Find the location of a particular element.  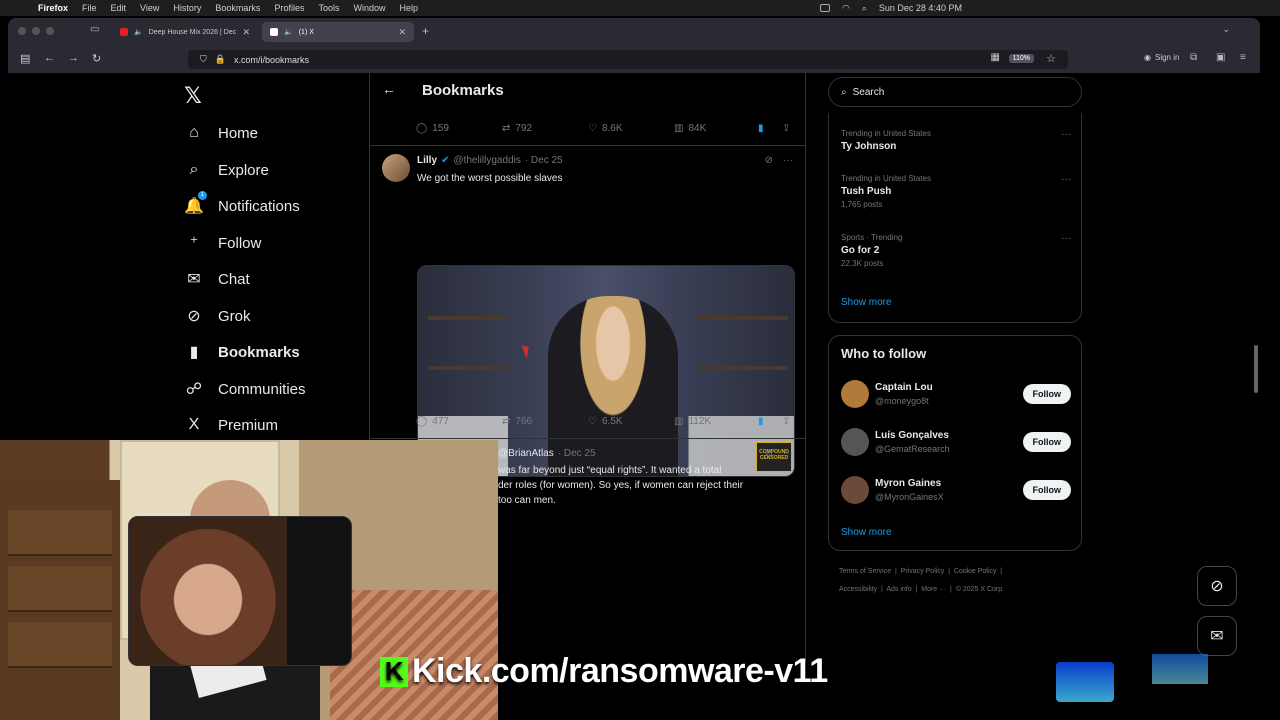

extension-icon: ▣ is located at coordinates (1220, 57).